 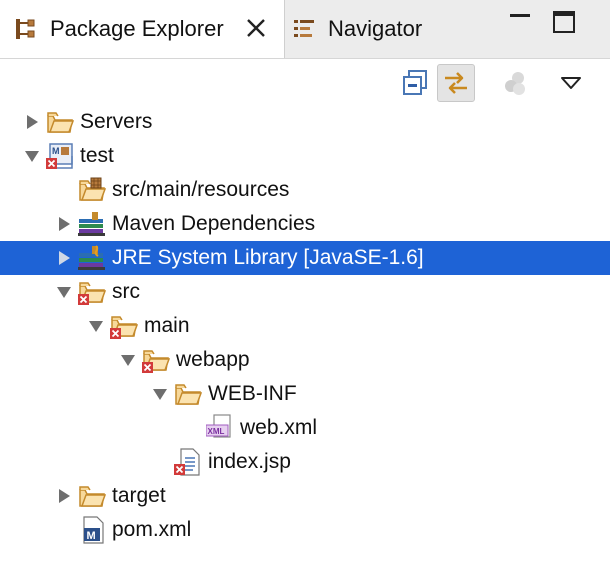 I want to click on tree-item: Mpom.xml, so click(x=305, y=530).